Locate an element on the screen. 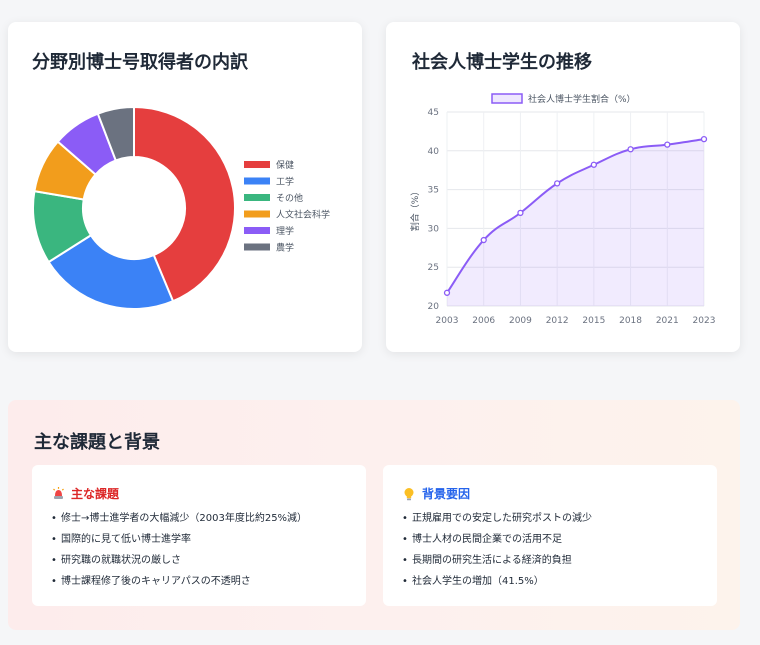  list-item: • 正規雇用での安定した研究ポストの減少 is located at coordinates (497, 518).